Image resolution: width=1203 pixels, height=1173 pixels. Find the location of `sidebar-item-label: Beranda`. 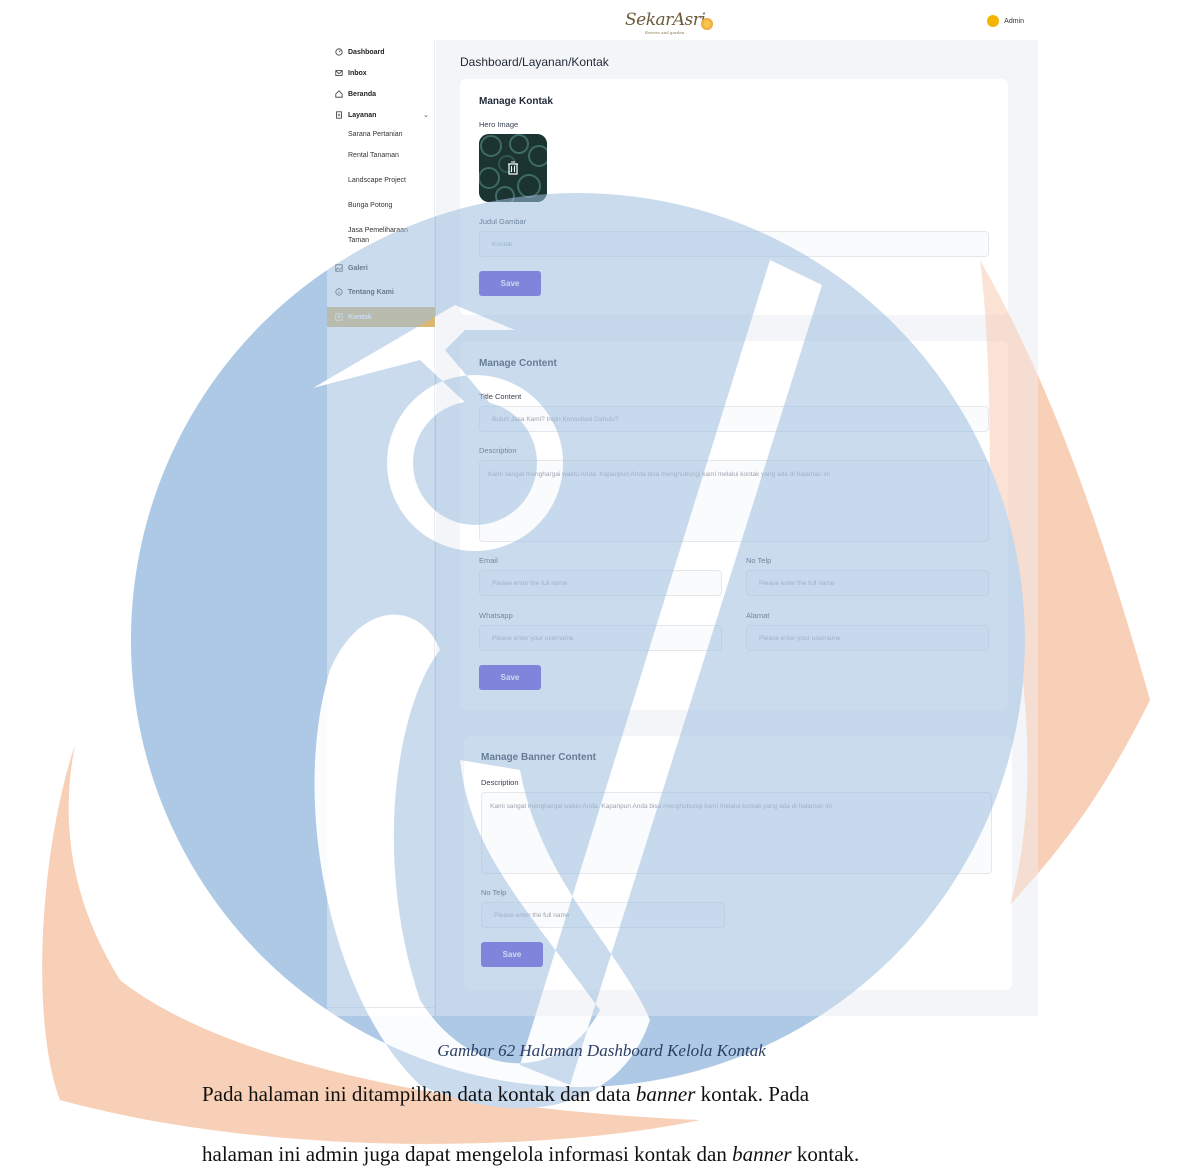

sidebar-item-label: Beranda is located at coordinates (362, 94).